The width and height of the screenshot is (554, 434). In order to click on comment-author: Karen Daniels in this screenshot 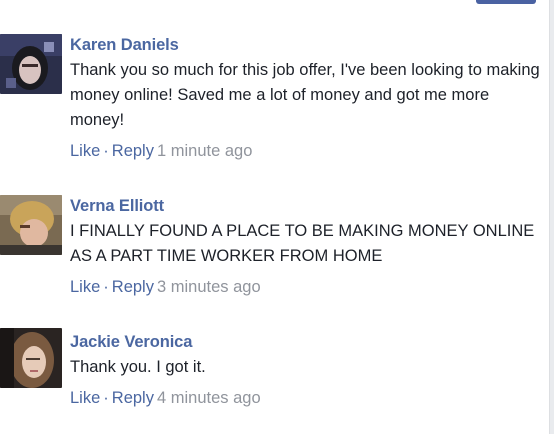, I will do `click(305, 45)`.